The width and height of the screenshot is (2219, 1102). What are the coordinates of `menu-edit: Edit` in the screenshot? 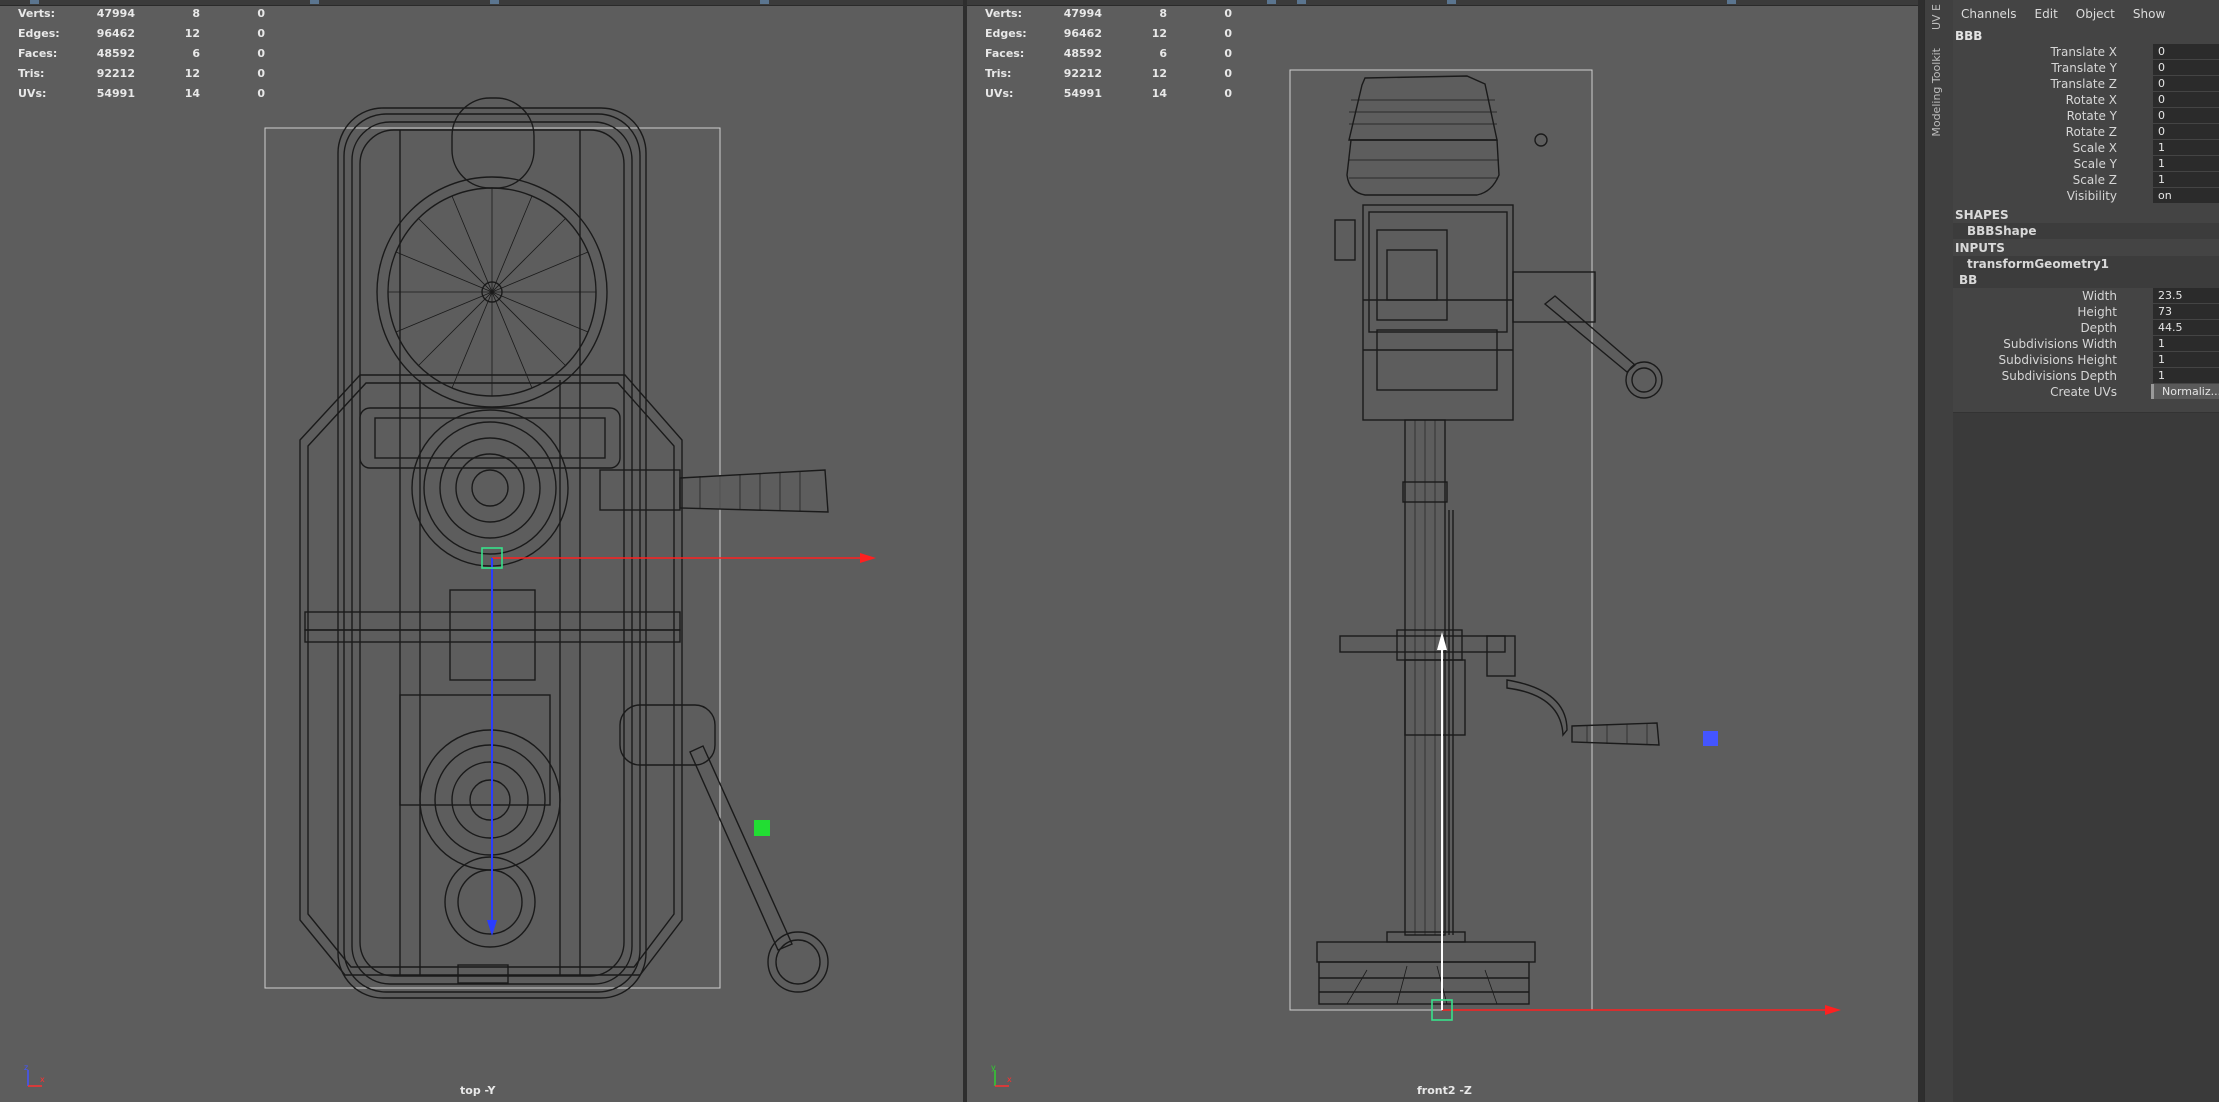 It's located at (2046, 14).